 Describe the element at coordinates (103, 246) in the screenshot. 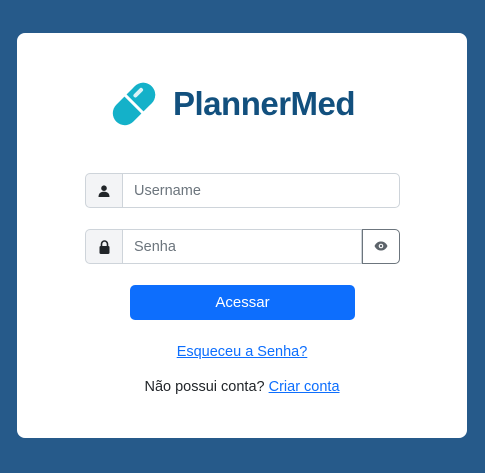

I see `lock-icon` at that location.